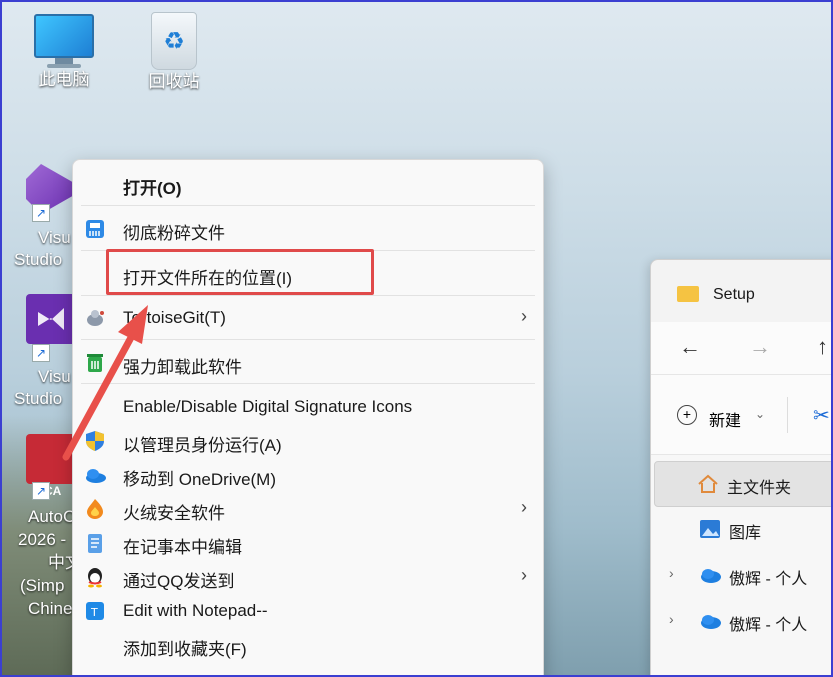  I want to click on forward-button: →, so click(760, 347).